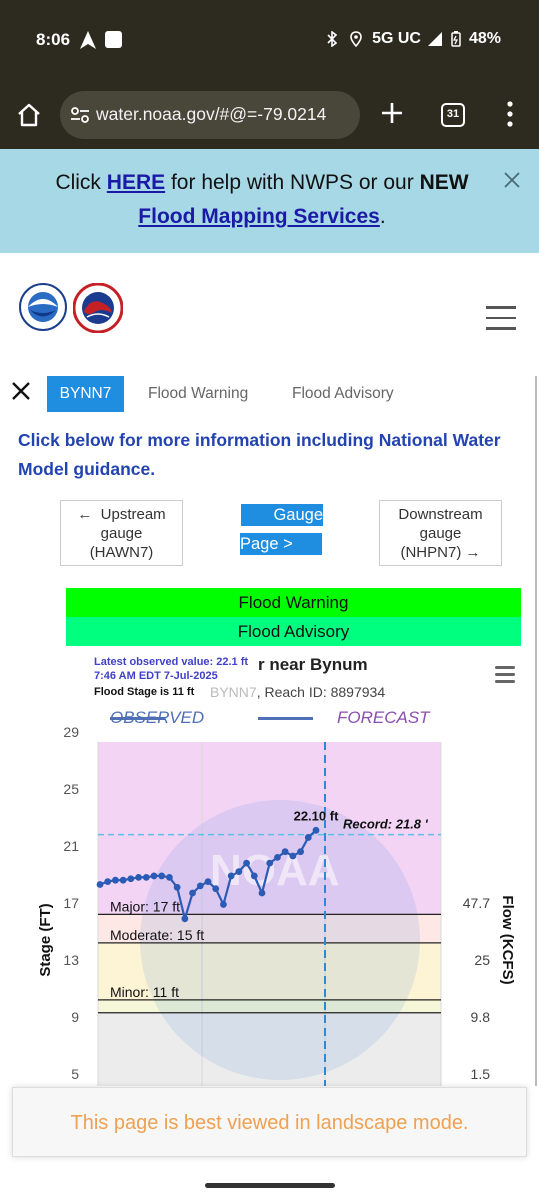  What do you see at coordinates (382, 216) in the screenshot?
I see `banner-period: .` at bounding box center [382, 216].